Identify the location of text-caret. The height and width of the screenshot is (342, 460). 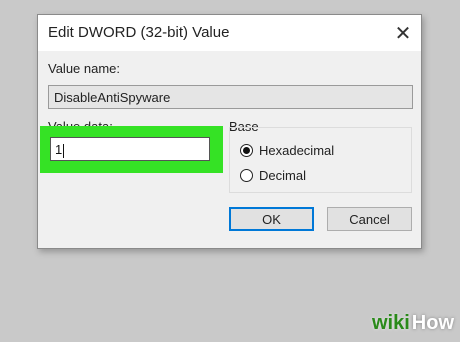
(64, 150).